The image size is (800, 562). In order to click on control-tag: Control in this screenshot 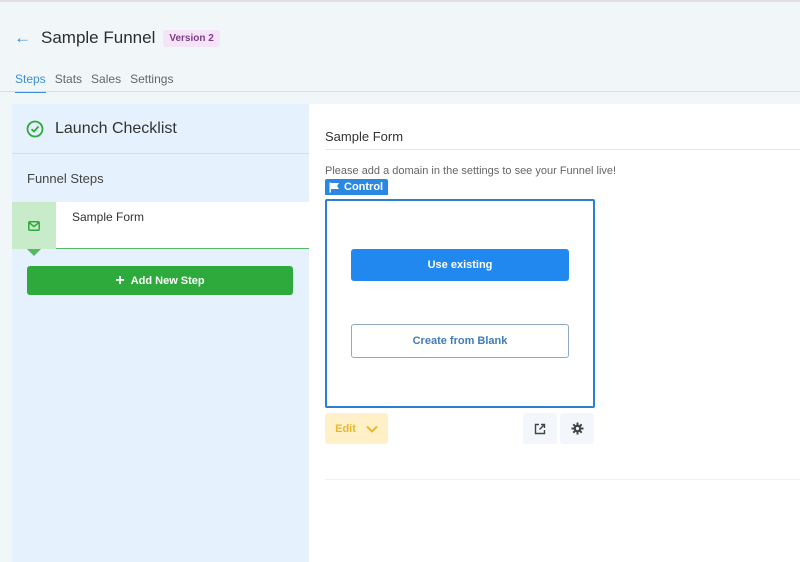, I will do `click(357, 187)`.